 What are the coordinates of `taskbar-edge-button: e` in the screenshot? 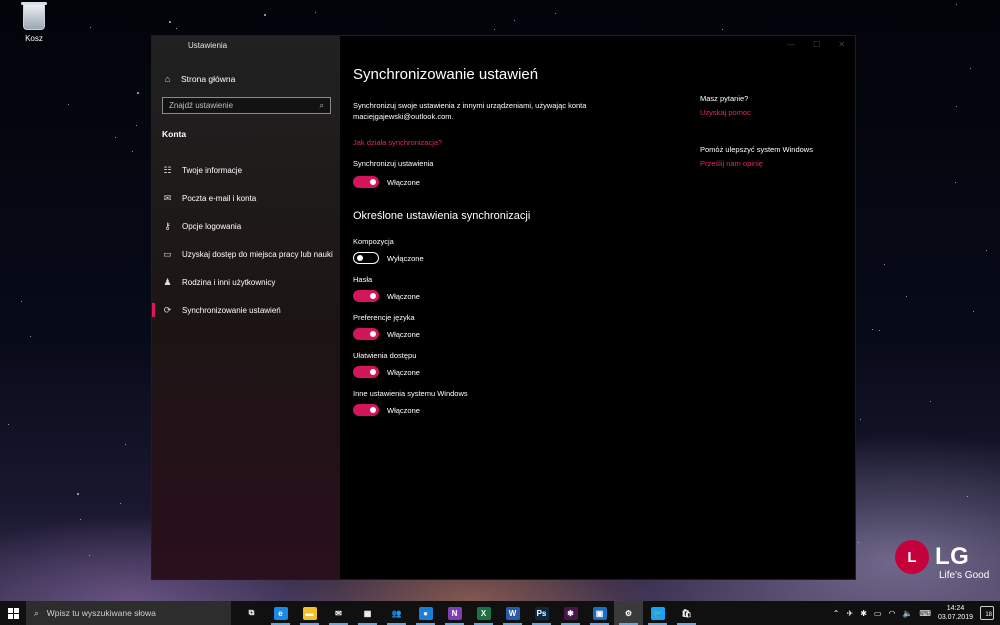 It's located at (280, 613).